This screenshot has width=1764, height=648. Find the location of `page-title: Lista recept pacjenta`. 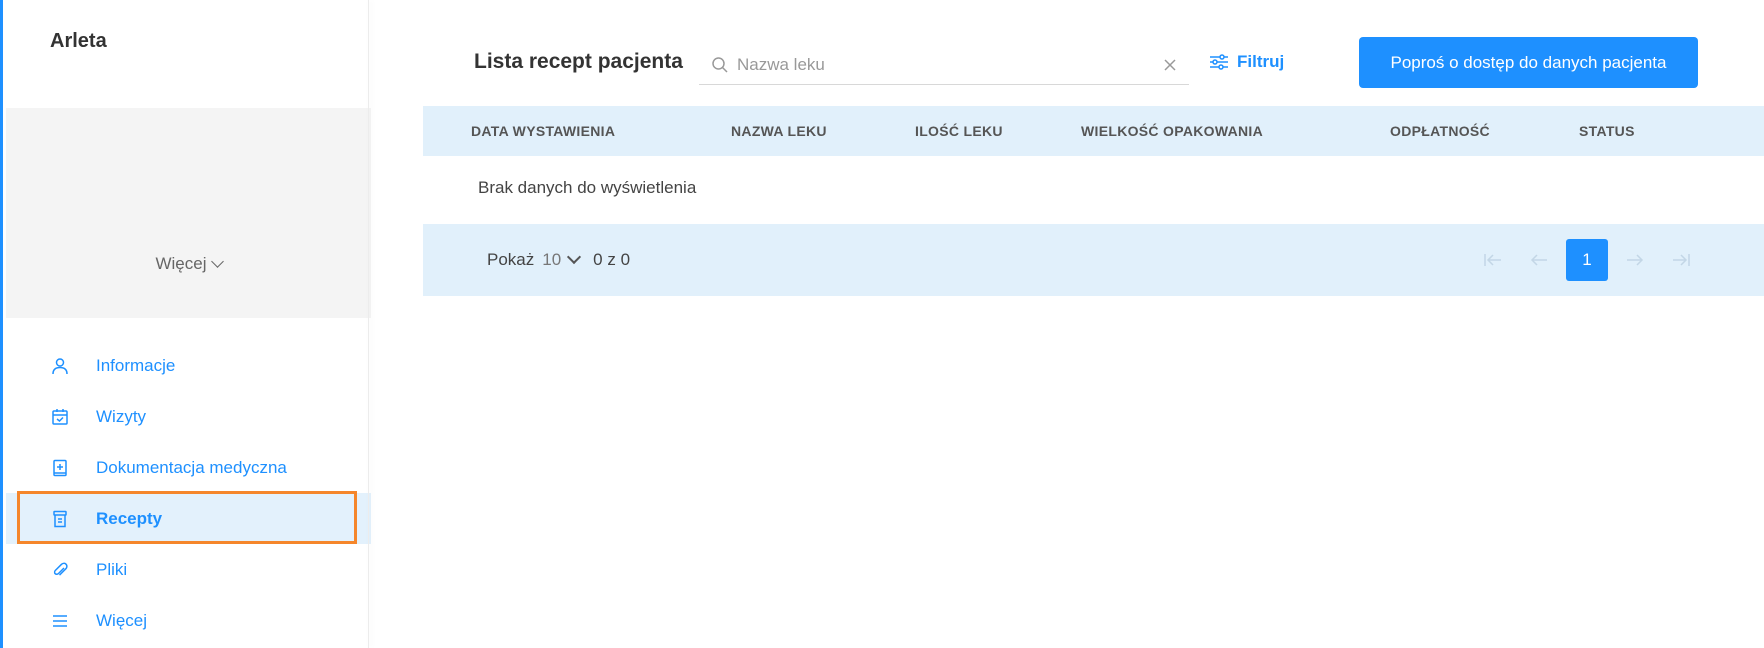

page-title: Lista recept pacjenta is located at coordinates (578, 61).